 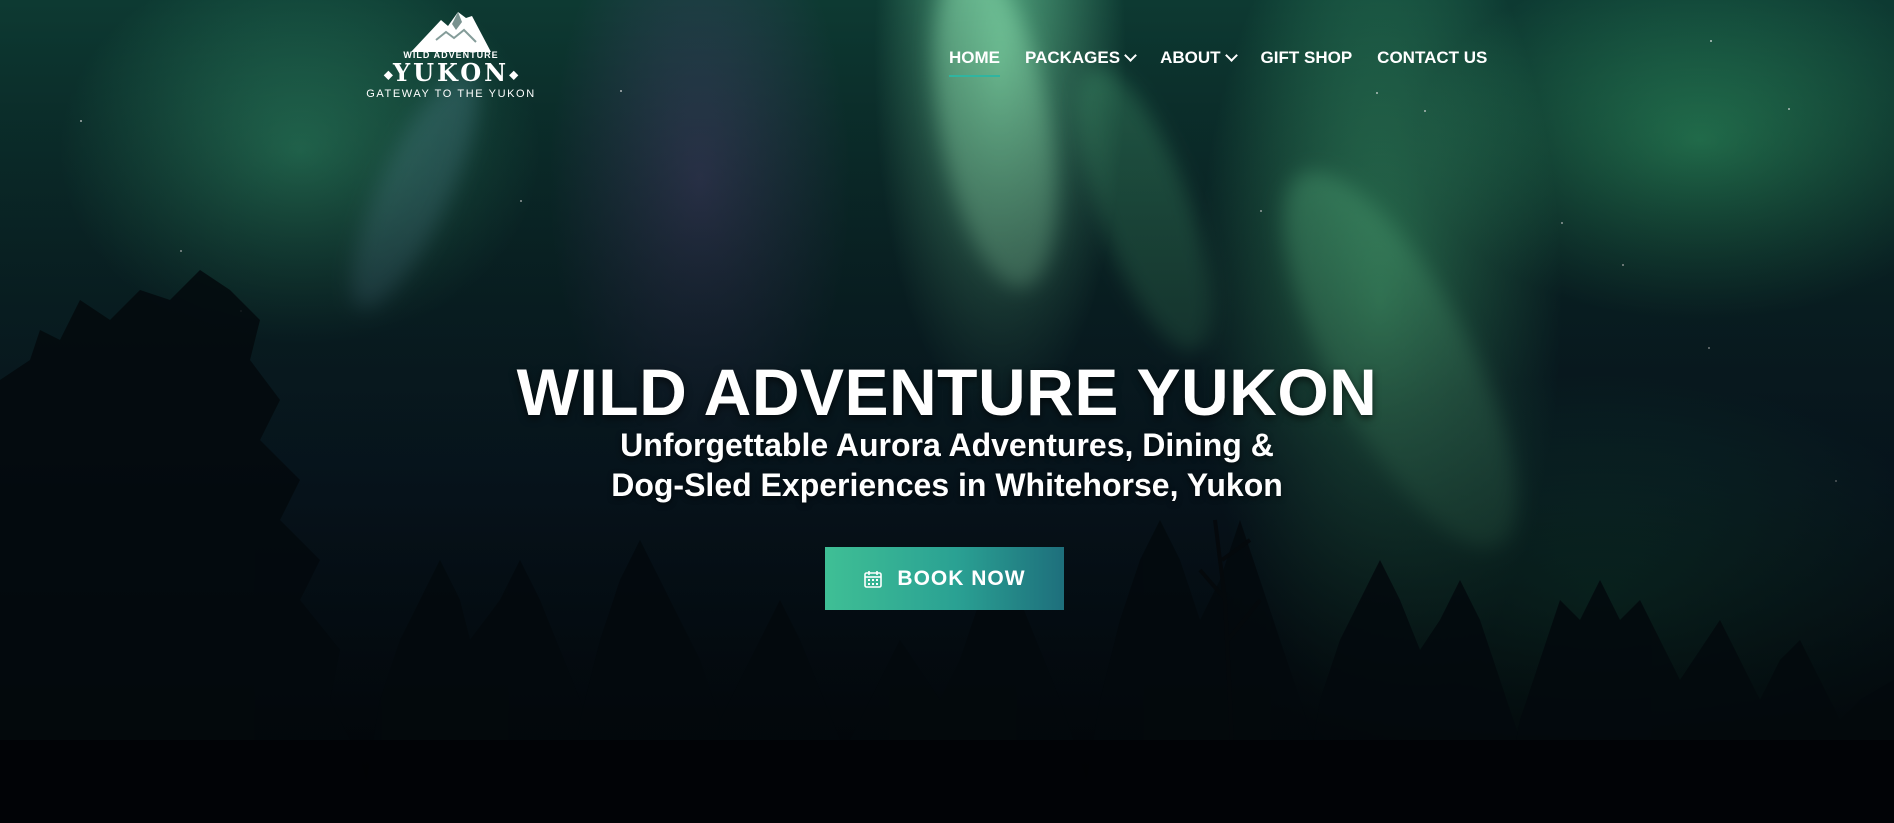 What do you see at coordinates (451, 93) in the screenshot?
I see `logo-tagline: GATEWAY TO THE YUKON` at bounding box center [451, 93].